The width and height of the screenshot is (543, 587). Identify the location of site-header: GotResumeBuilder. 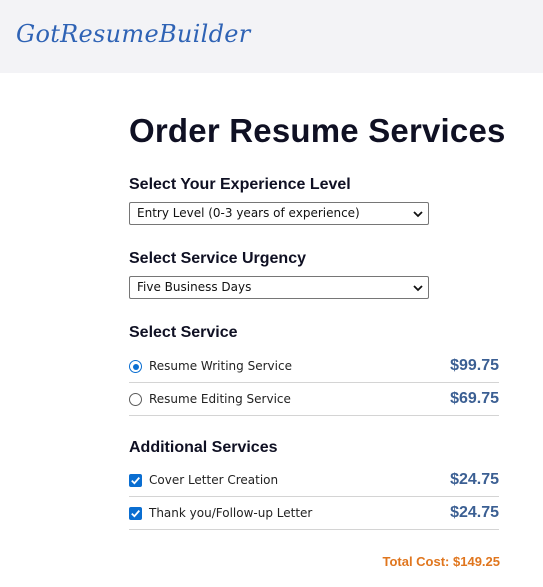
(271, 36).